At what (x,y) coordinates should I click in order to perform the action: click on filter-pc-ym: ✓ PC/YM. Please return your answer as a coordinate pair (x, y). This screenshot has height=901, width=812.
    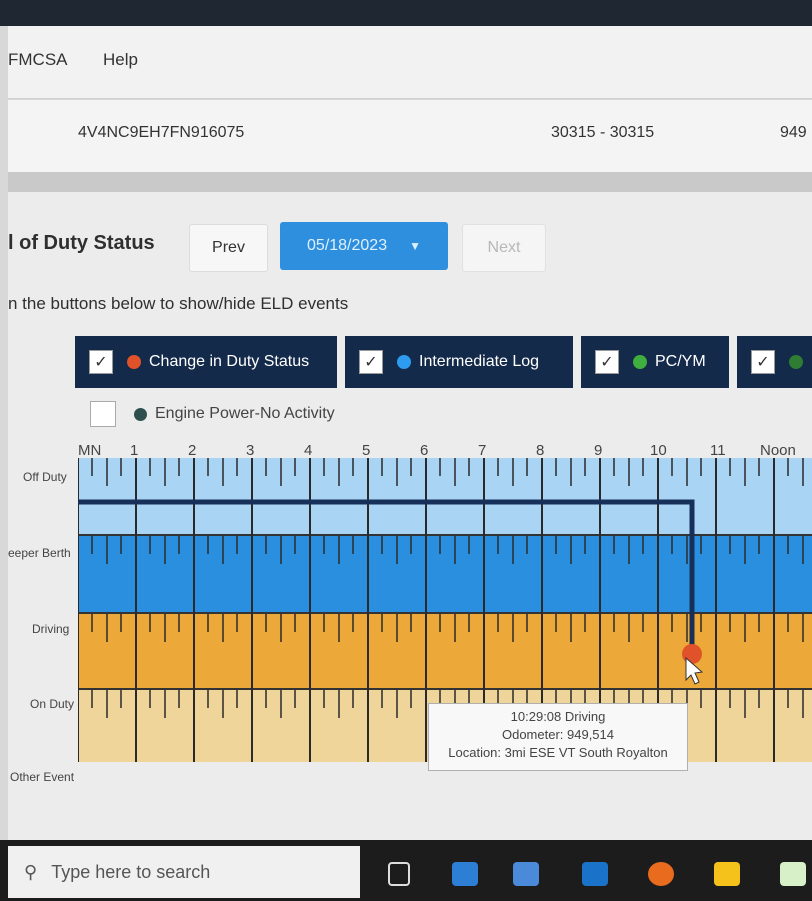
    Looking at the image, I should click on (655, 362).